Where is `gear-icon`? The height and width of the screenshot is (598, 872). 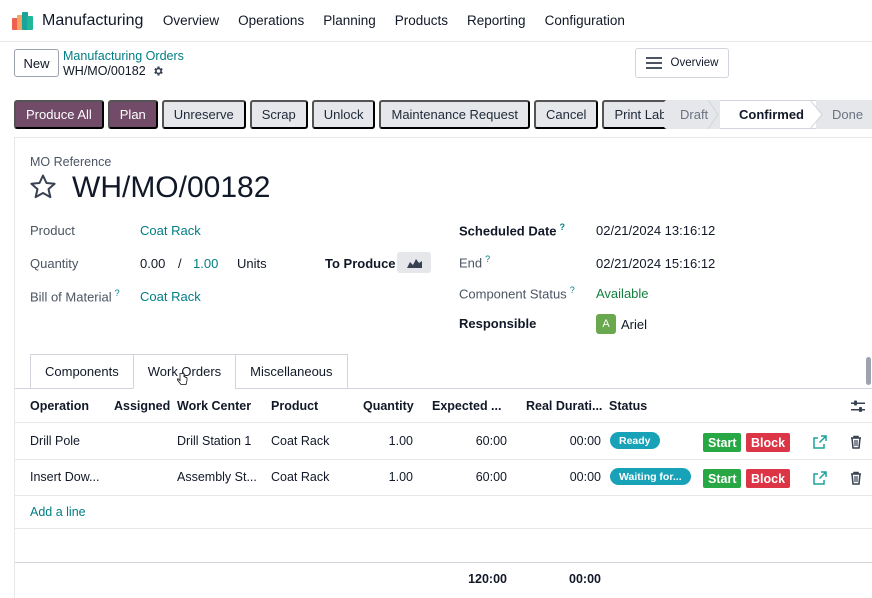
gear-icon is located at coordinates (158, 71).